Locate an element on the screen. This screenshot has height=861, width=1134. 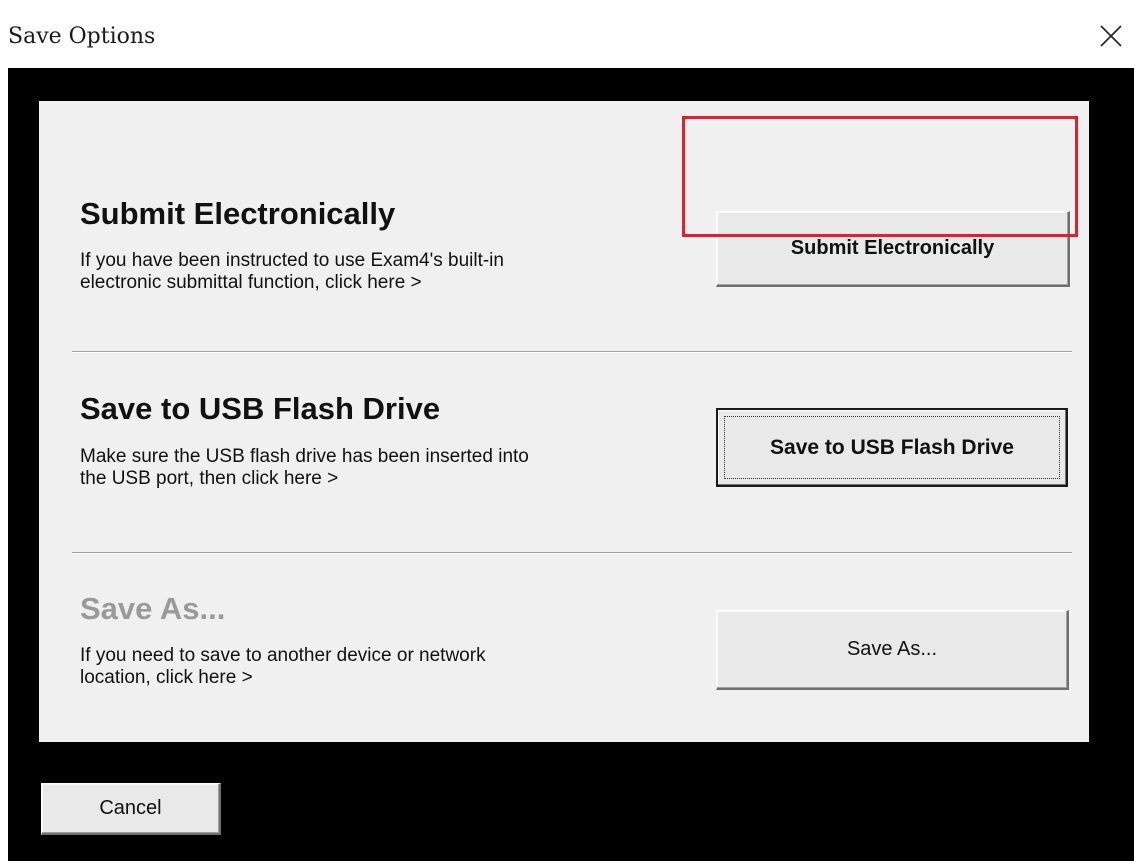
save-to-usb-button: Save to USB Flash Drive is located at coordinates (892, 447).